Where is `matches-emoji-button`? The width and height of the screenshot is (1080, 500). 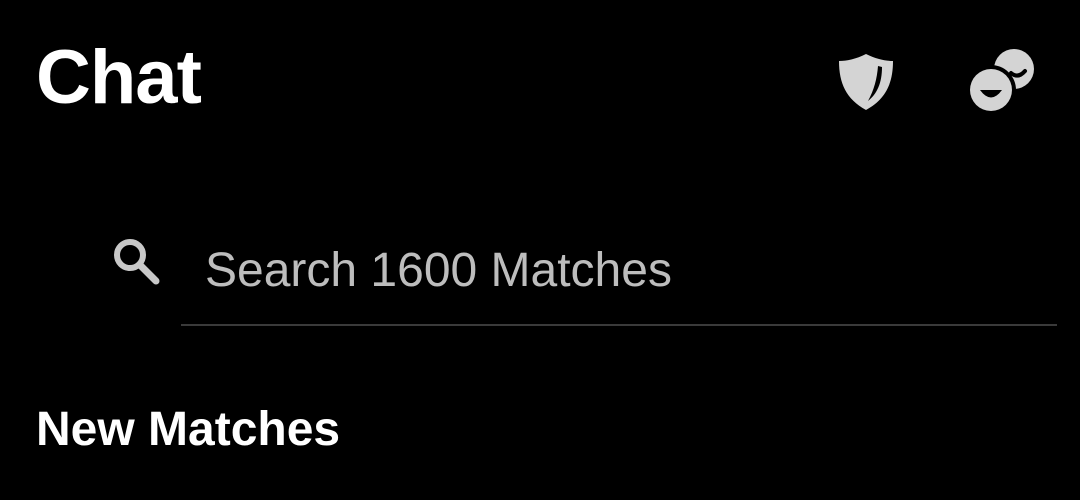 matches-emoji-button is located at coordinates (1000, 82).